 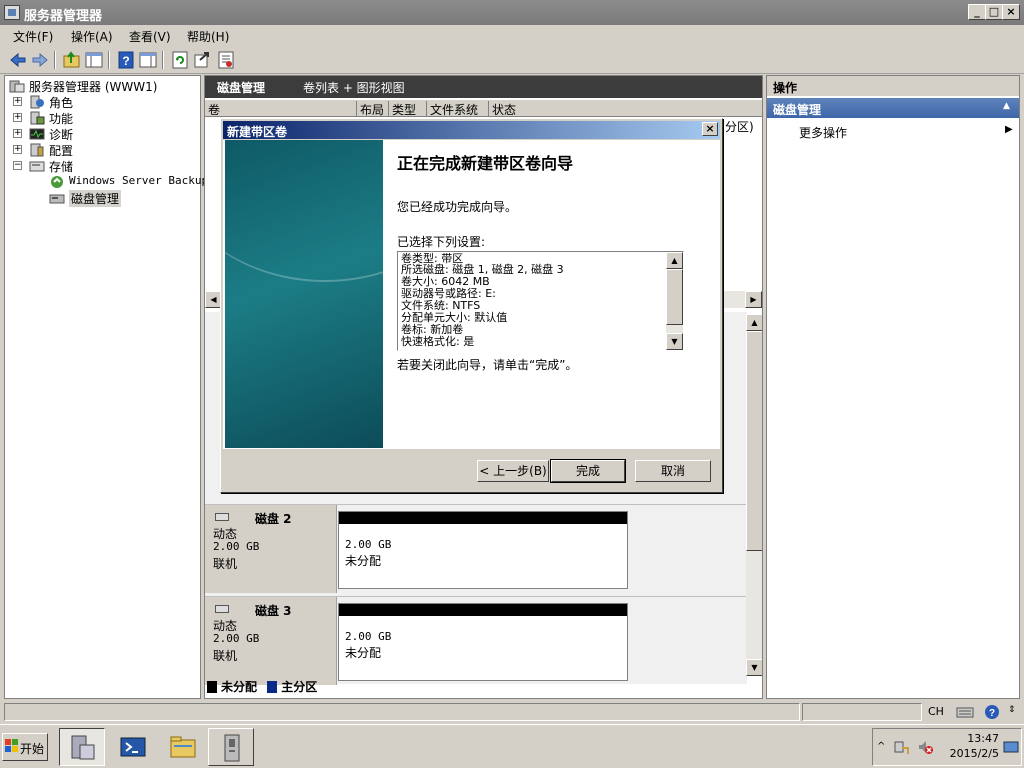 I want to click on show-action-pane-icon, so click(x=148, y=60).